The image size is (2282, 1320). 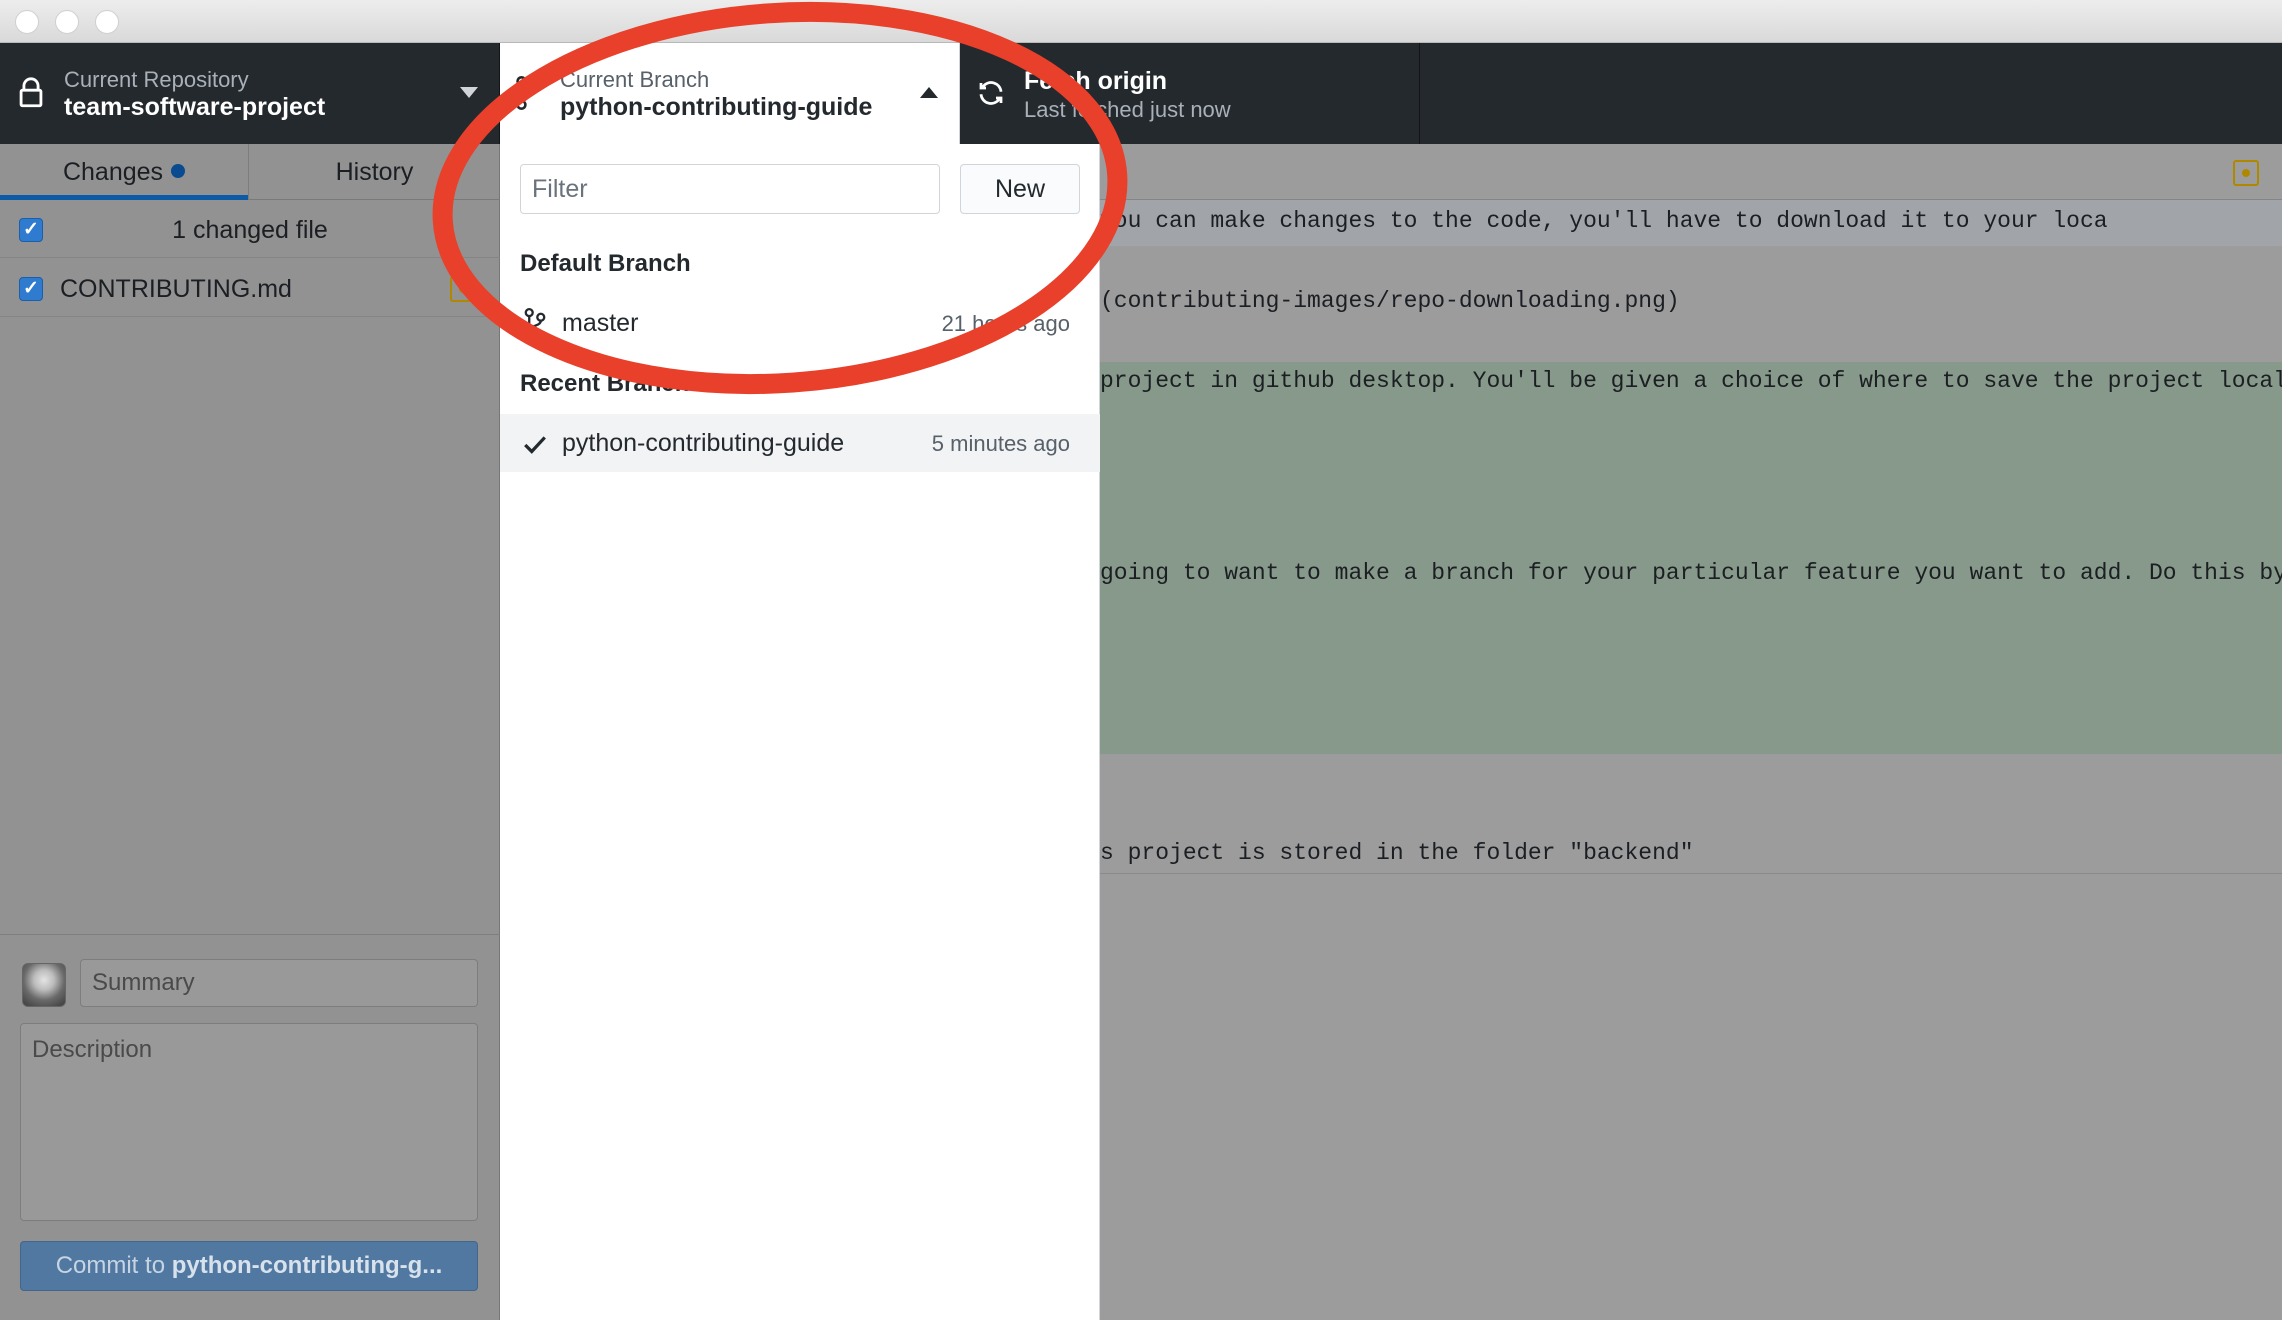 I want to click on sidebar-tabs: Changes History, so click(x=250, y=172).